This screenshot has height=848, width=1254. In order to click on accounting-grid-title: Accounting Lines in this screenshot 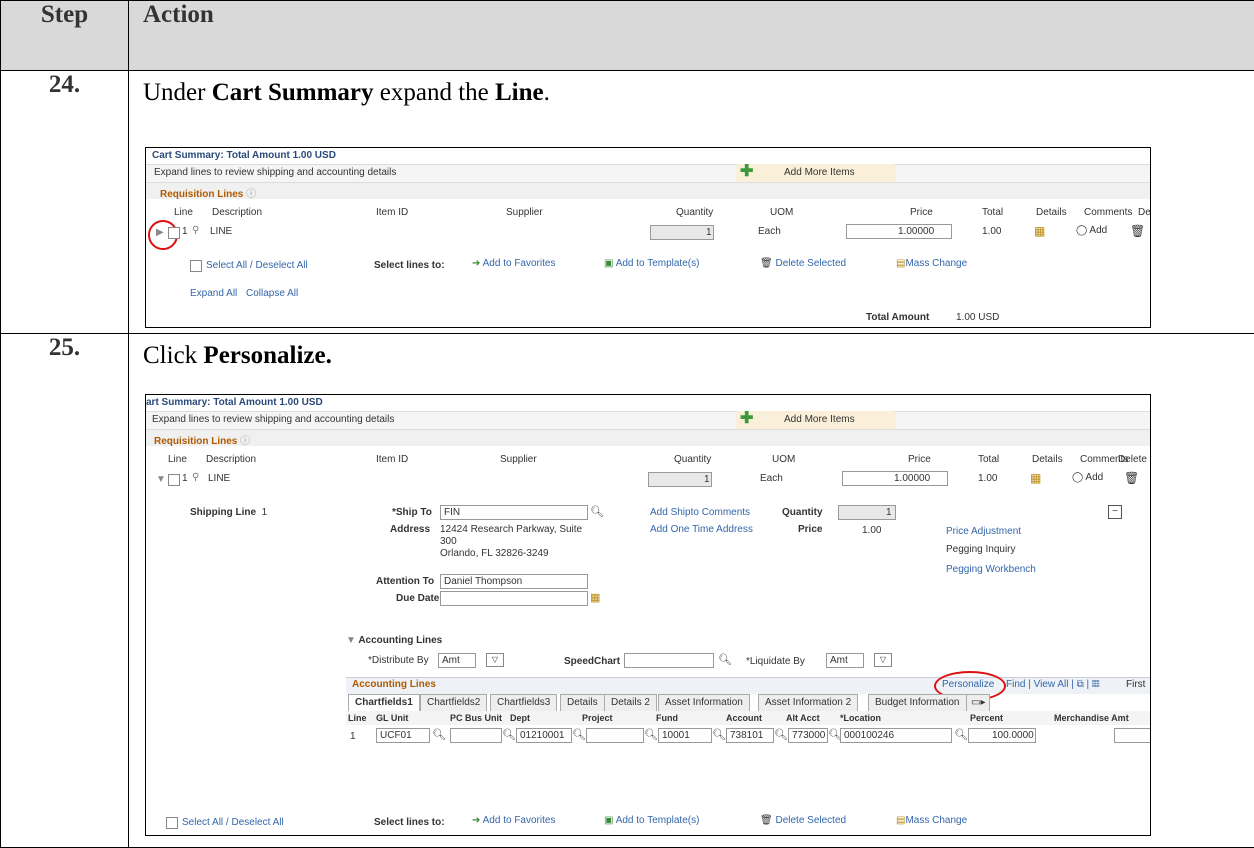, I will do `click(394, 684)`.